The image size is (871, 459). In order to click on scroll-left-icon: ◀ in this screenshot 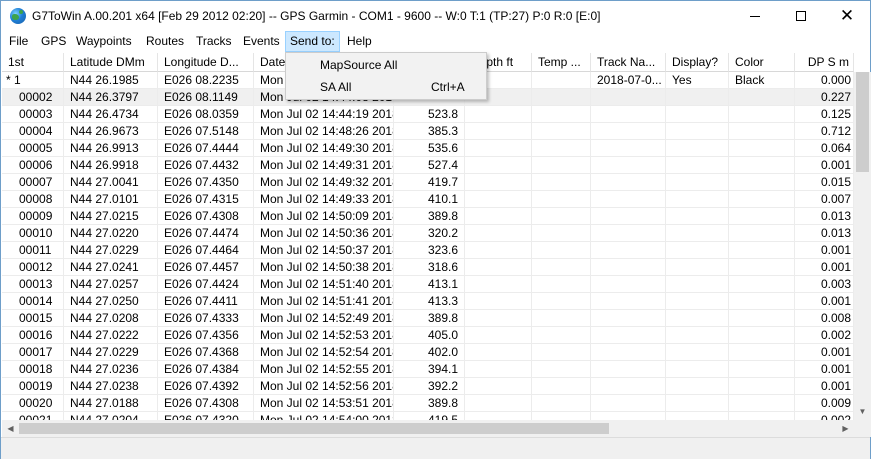, I will do `click(10, 428)`.